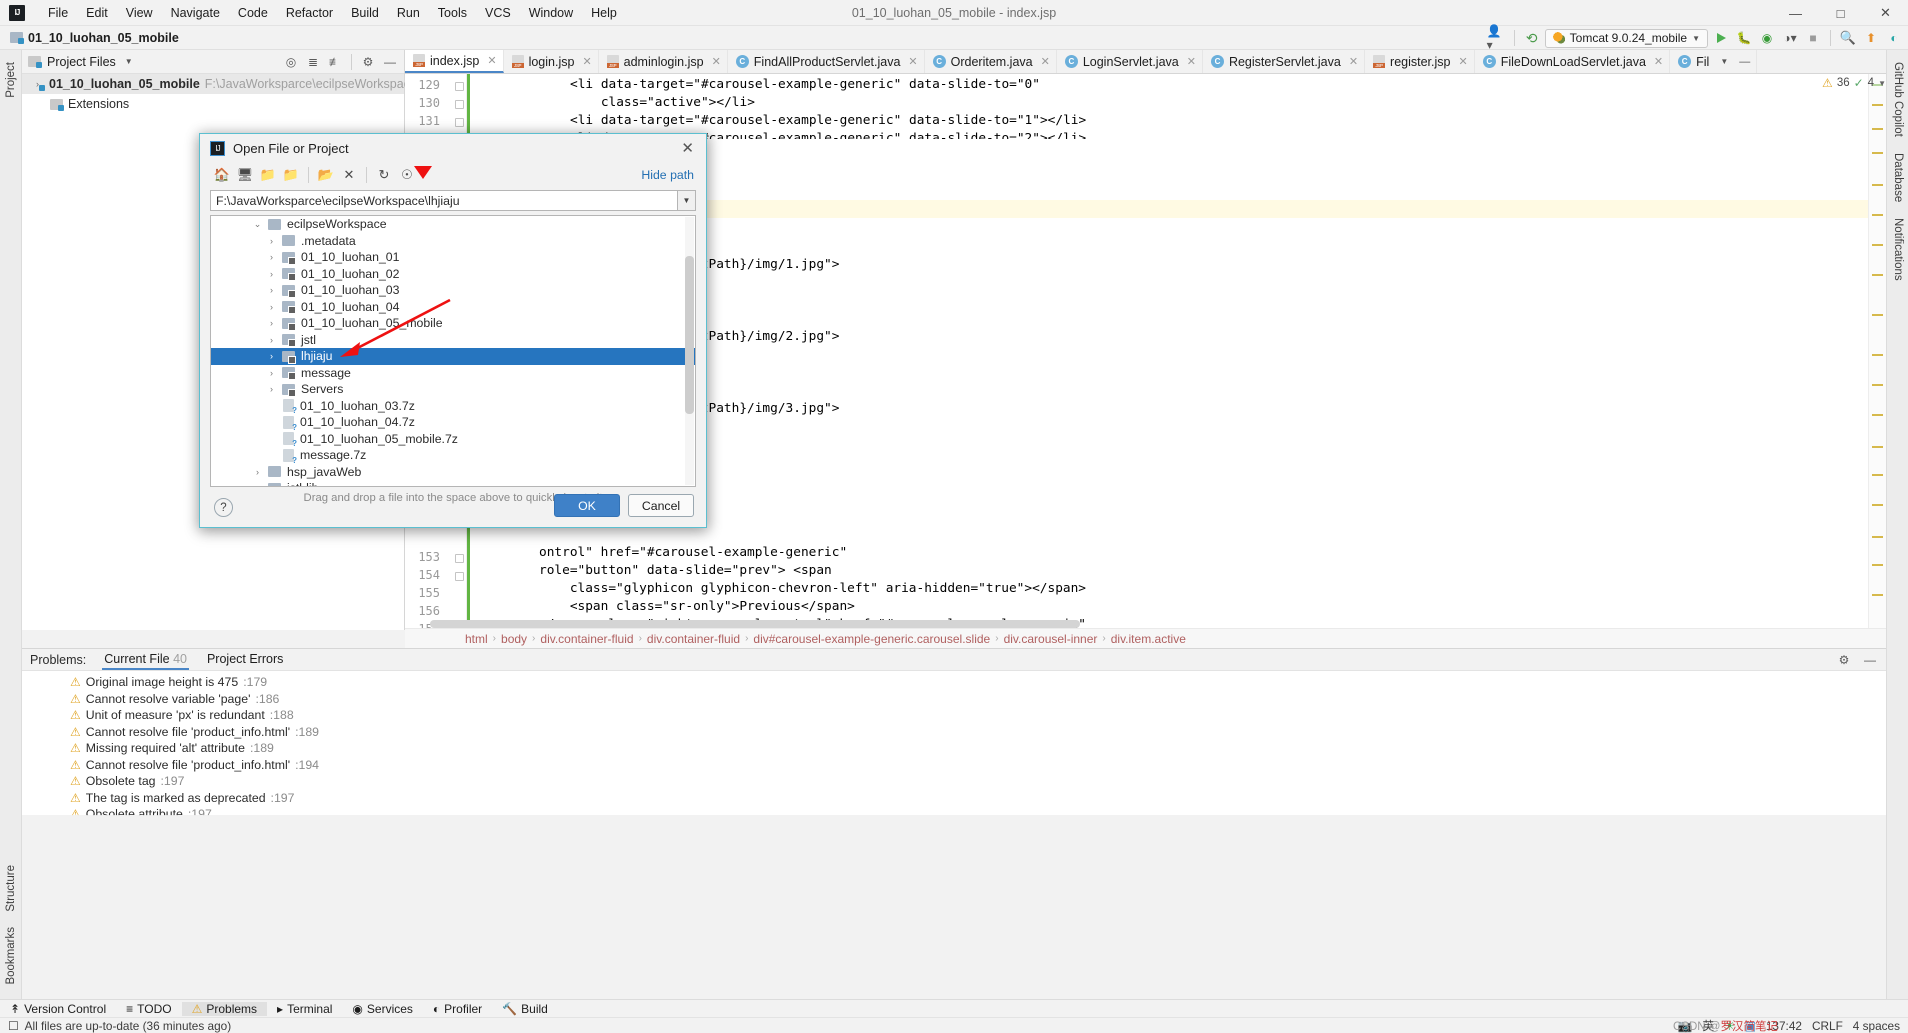 Image resolution: width=1908 pixels, height=1033 pixels. What do you see at coordinates (268, 175) in the screenshot?
I see `project-dir-icon: 📁` at bounding box center [268, 175].